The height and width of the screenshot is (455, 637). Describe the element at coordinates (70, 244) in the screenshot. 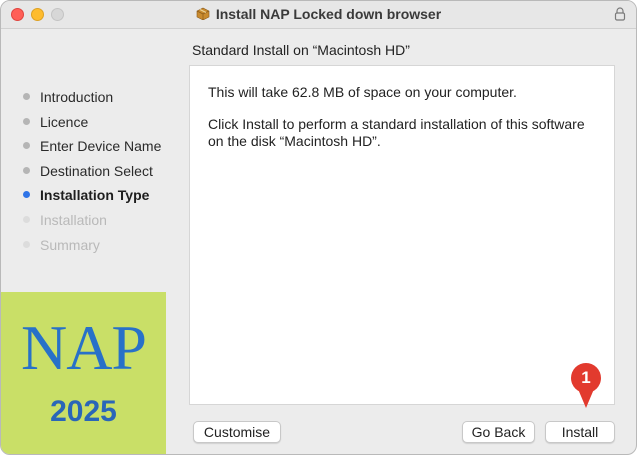

I see `step-label: Summary` at that location.